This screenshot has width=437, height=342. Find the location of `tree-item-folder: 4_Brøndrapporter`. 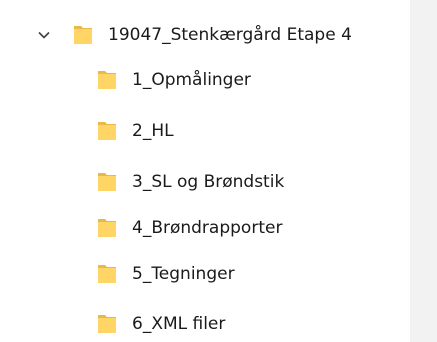

tree-item-folder: 4_Brøndrapporter is located at coordinates (189, 228).